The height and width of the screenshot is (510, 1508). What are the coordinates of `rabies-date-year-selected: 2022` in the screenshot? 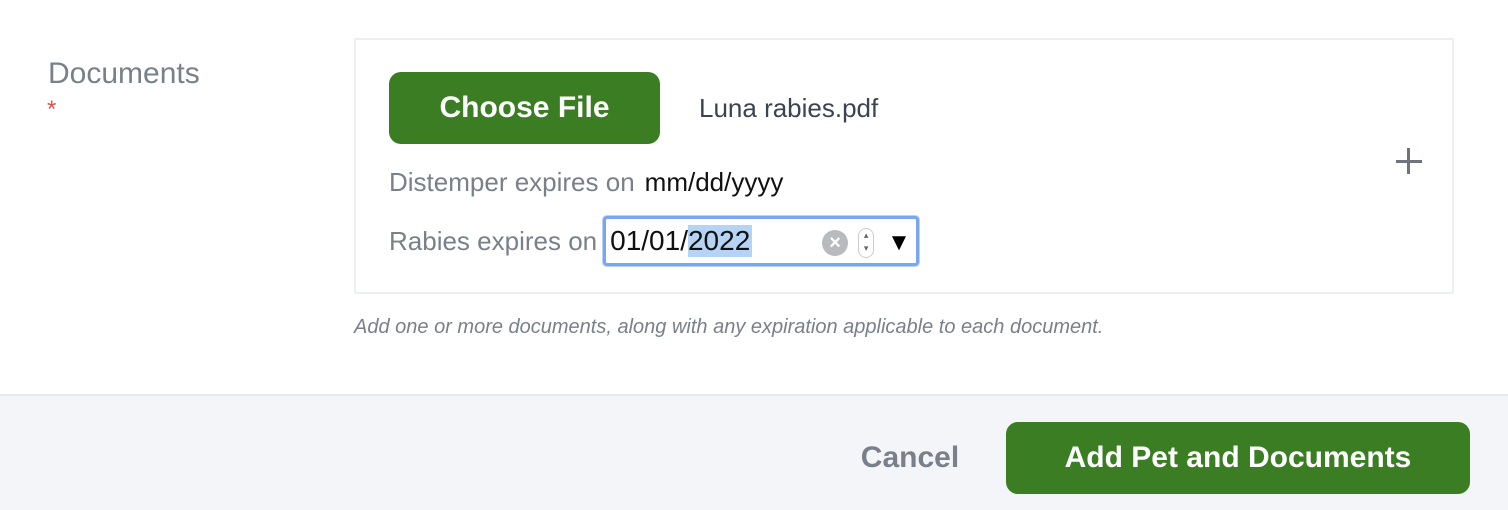 It's located at (720, 241).